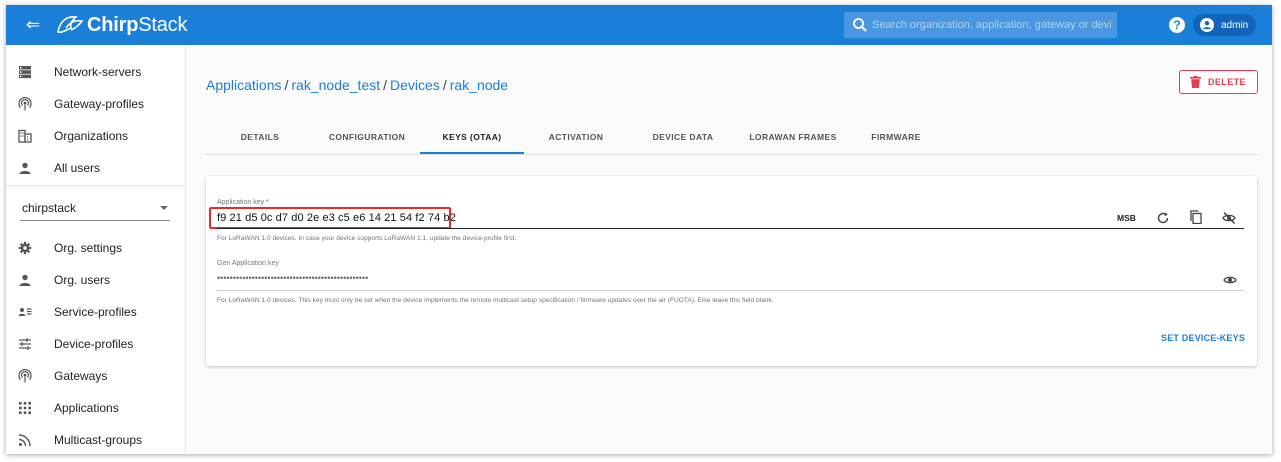 The height and width of the screenshot is (462, 1281). Describe the element at coordinates (243, 202) in the screenshot. I see `app-key-label: Application key *` at that location.